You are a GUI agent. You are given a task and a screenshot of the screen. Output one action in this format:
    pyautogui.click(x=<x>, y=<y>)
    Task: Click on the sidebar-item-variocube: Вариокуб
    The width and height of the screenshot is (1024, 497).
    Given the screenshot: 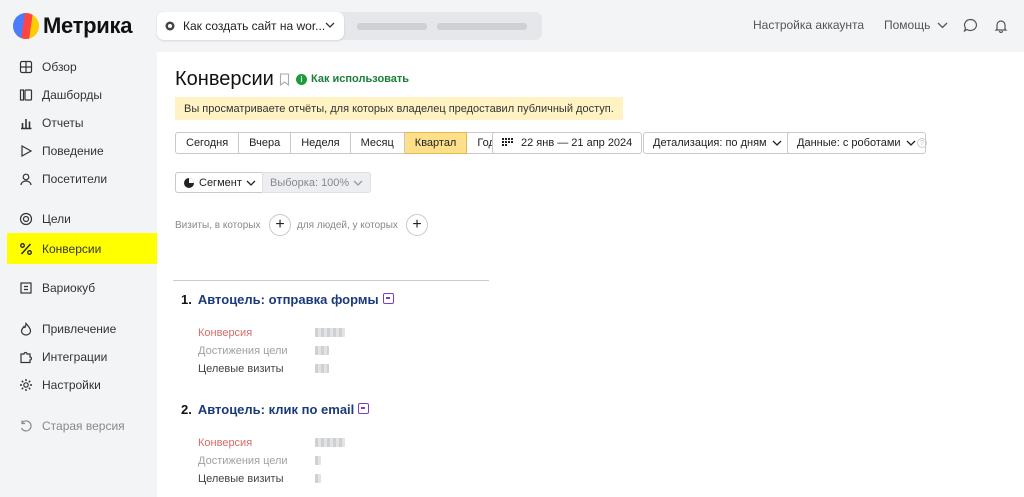 What is the action you would take?
    pyautogui.click(x=85, y=288)
    